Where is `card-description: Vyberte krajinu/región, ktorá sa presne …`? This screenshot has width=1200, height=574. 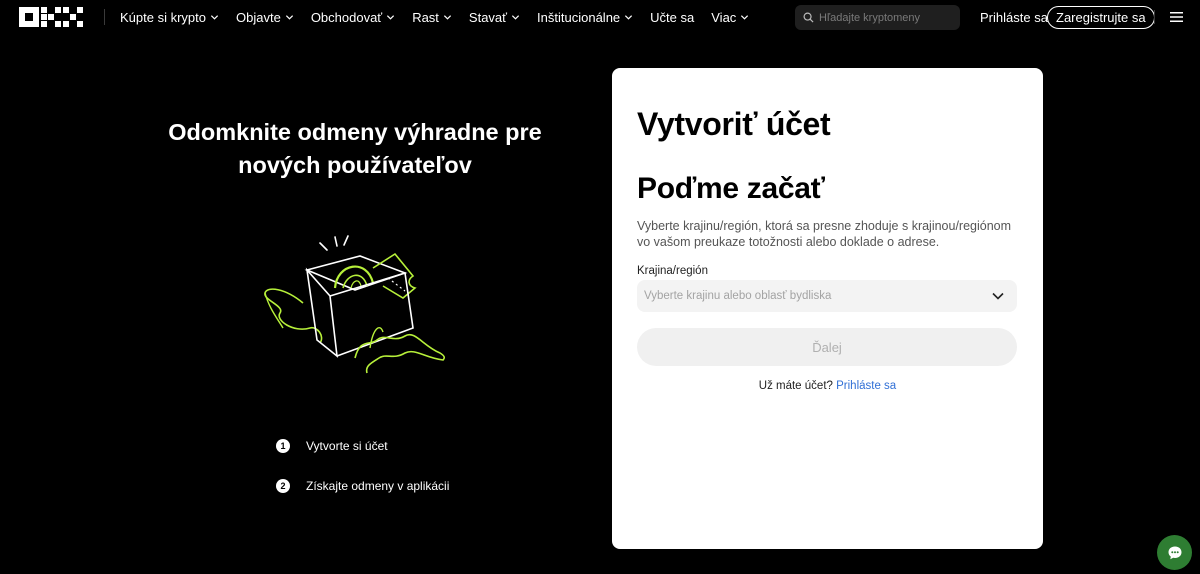 card-description: Vyberte krajinu/región, ktorá sa presne … is located at coordinates (824, 234).